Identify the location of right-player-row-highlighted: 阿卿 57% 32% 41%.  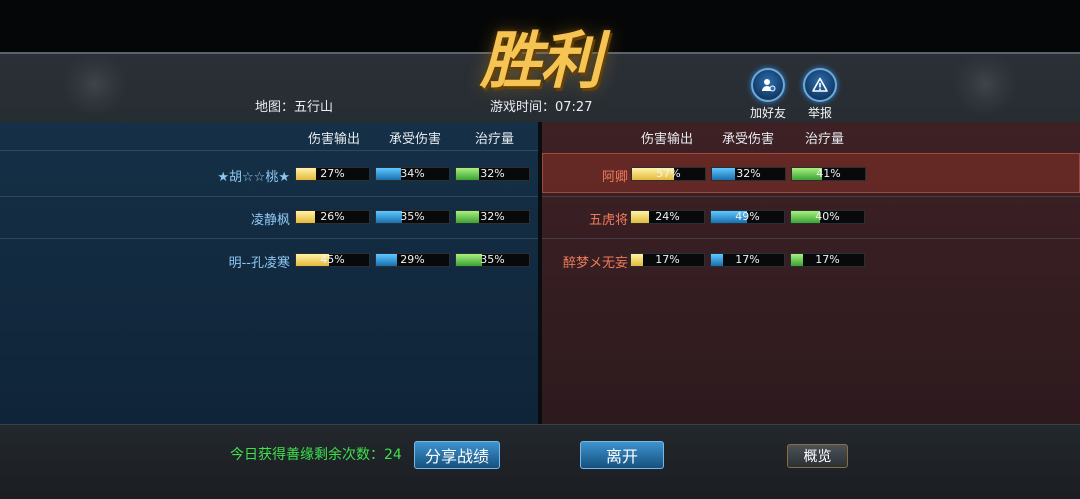
(811, 173).